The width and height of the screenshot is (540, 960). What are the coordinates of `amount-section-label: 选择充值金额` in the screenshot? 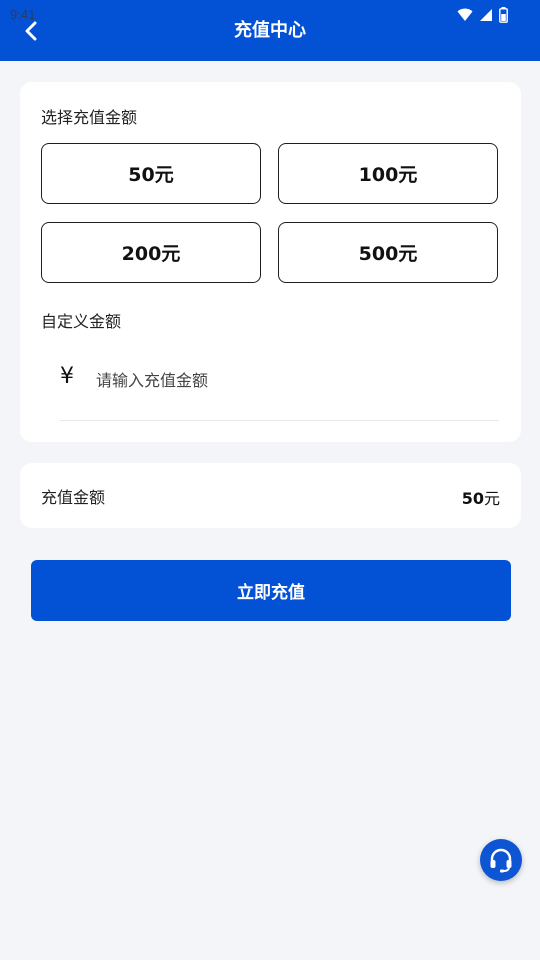 It's located at (89, 117).